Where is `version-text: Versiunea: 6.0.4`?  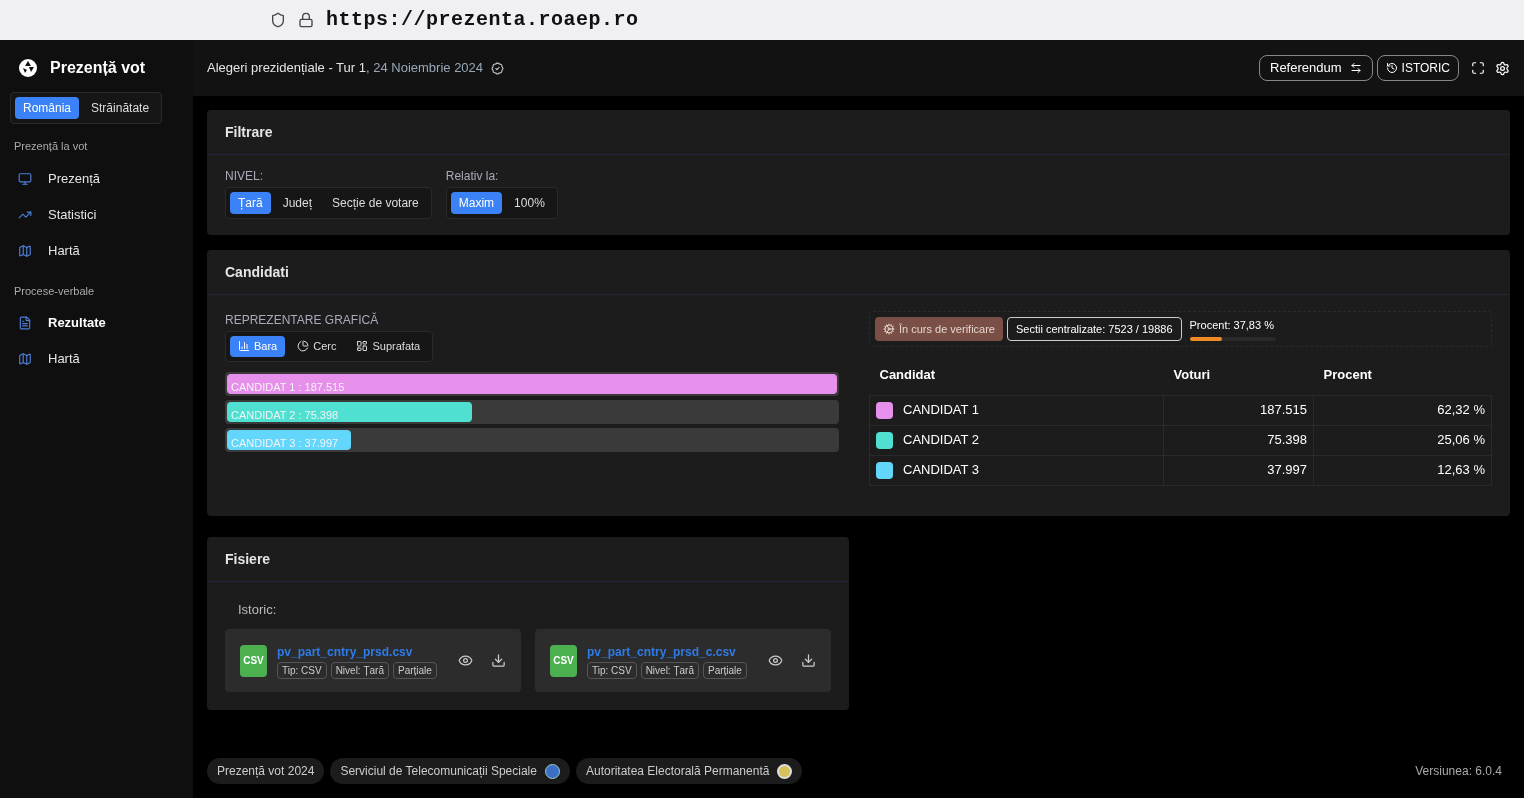
version-text: Versiunea: 6.0.4 is located at coordinates (1459, 771).